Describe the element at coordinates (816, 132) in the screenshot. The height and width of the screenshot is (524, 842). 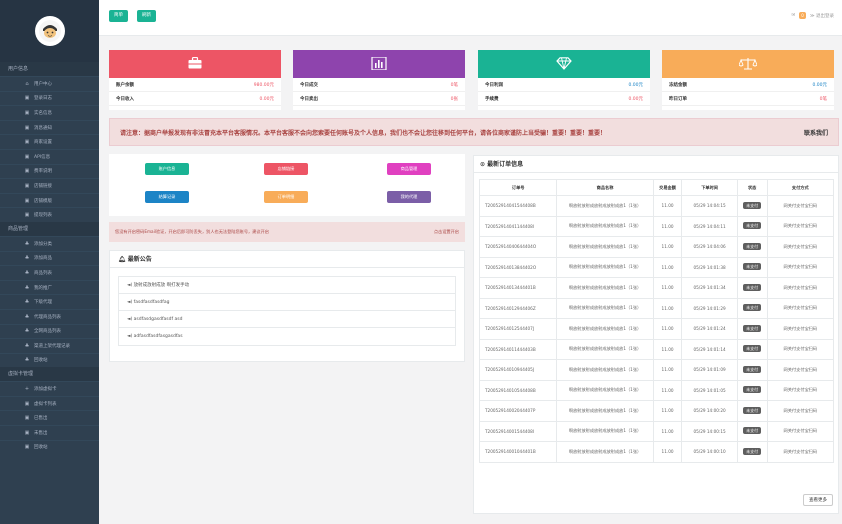
I see `contact-us-link: 联系我们` at that location.